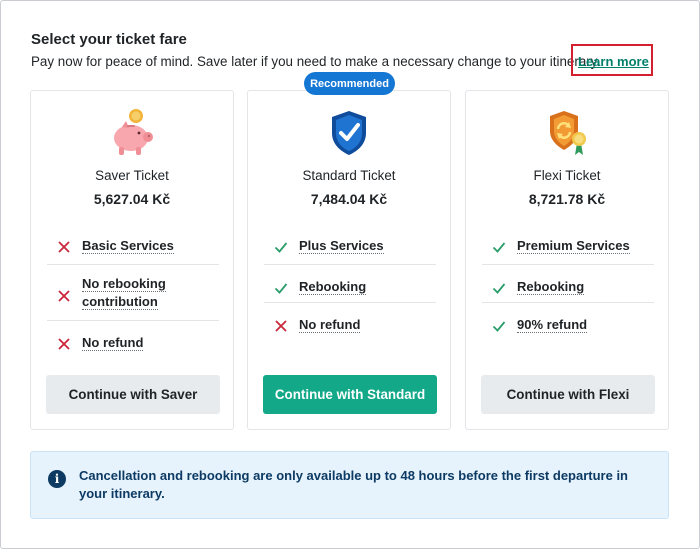  I want to click on fare-price: 7,484.04 Kč, so click(349, 199).